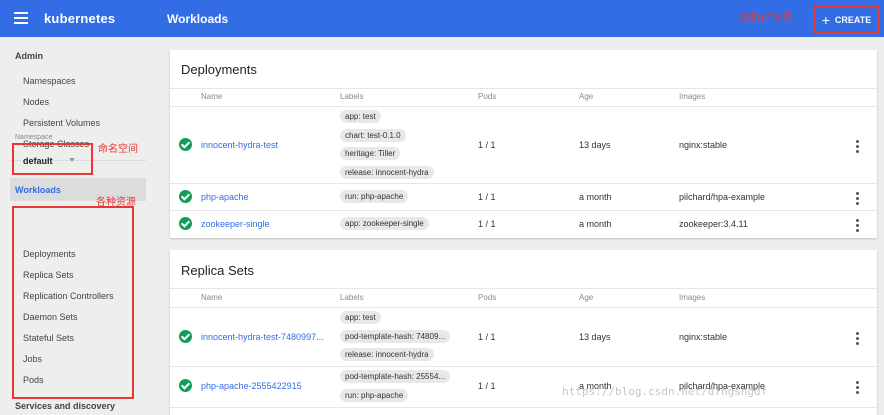 Image resolution: width=884 pixels, height=415 pixels. Describe the element at coordinates (38, 161) in the screenshot. I see `namespace-value: default` at that location.